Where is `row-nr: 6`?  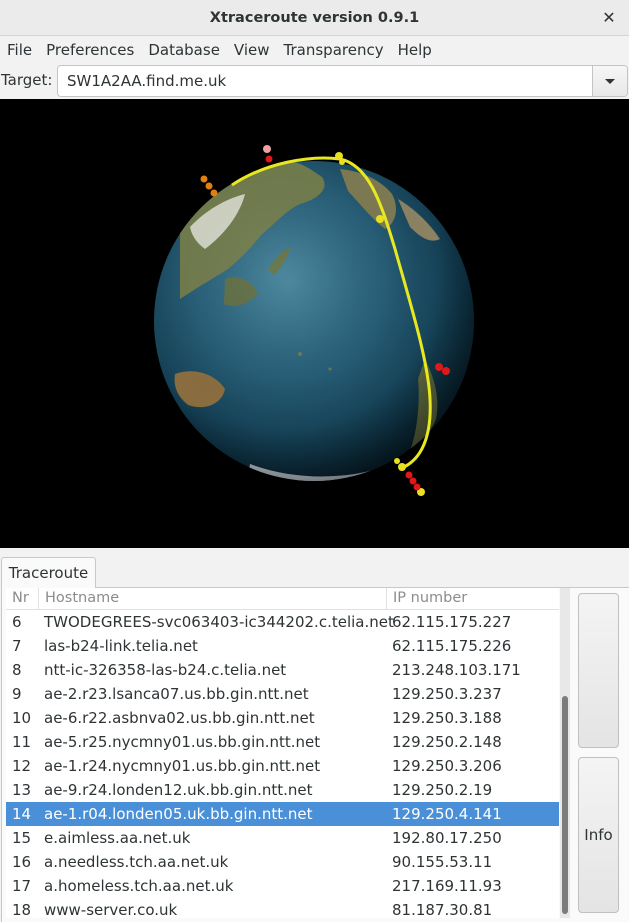
row-nr: 6 is located at coordinates (17, 622).